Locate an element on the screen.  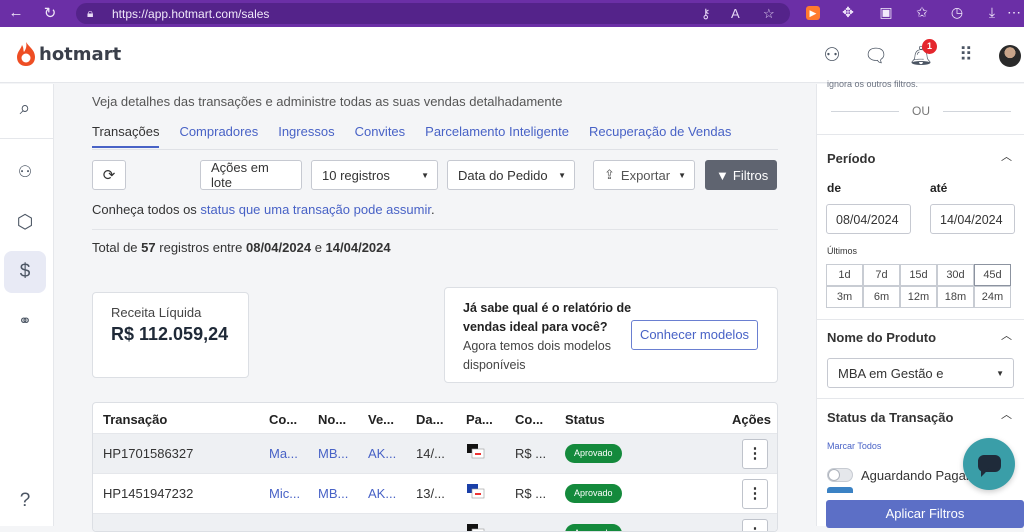
extension-icon: ▶ is located at coordinates (813, 13).